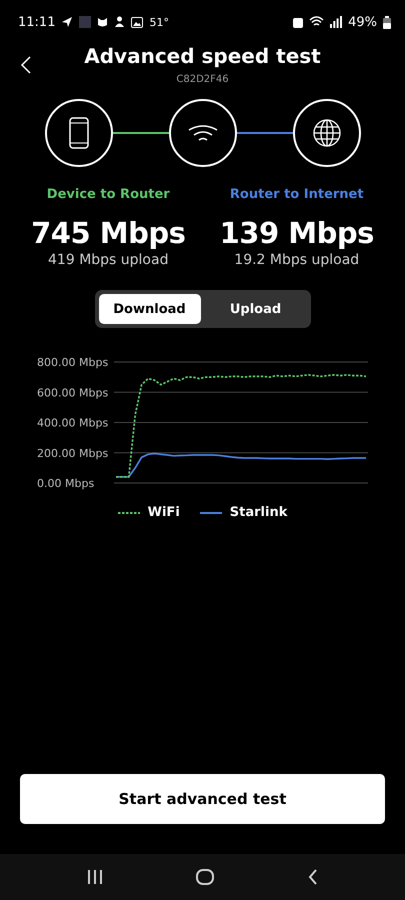 This screenshot has height=900, width=405. I want to click on axis-label: 800.00 Mbps, so click(72, 362).